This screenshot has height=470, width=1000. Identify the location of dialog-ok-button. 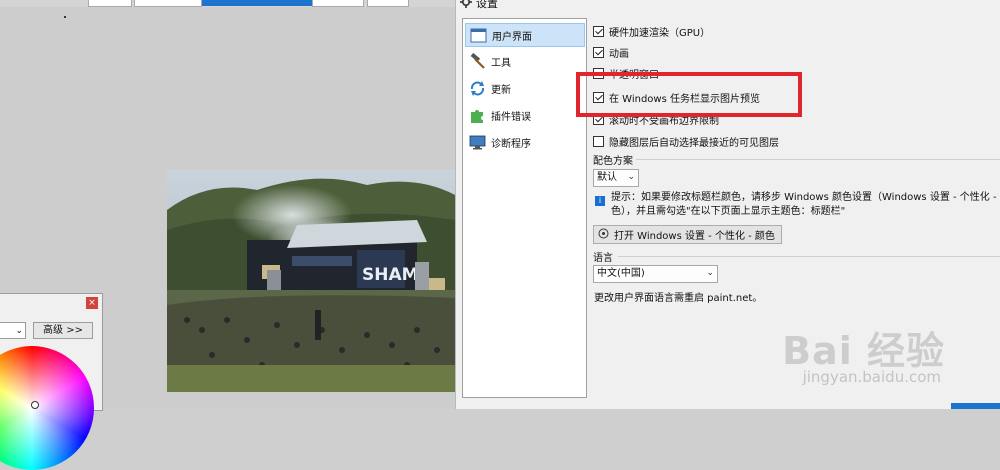
(975, 406).